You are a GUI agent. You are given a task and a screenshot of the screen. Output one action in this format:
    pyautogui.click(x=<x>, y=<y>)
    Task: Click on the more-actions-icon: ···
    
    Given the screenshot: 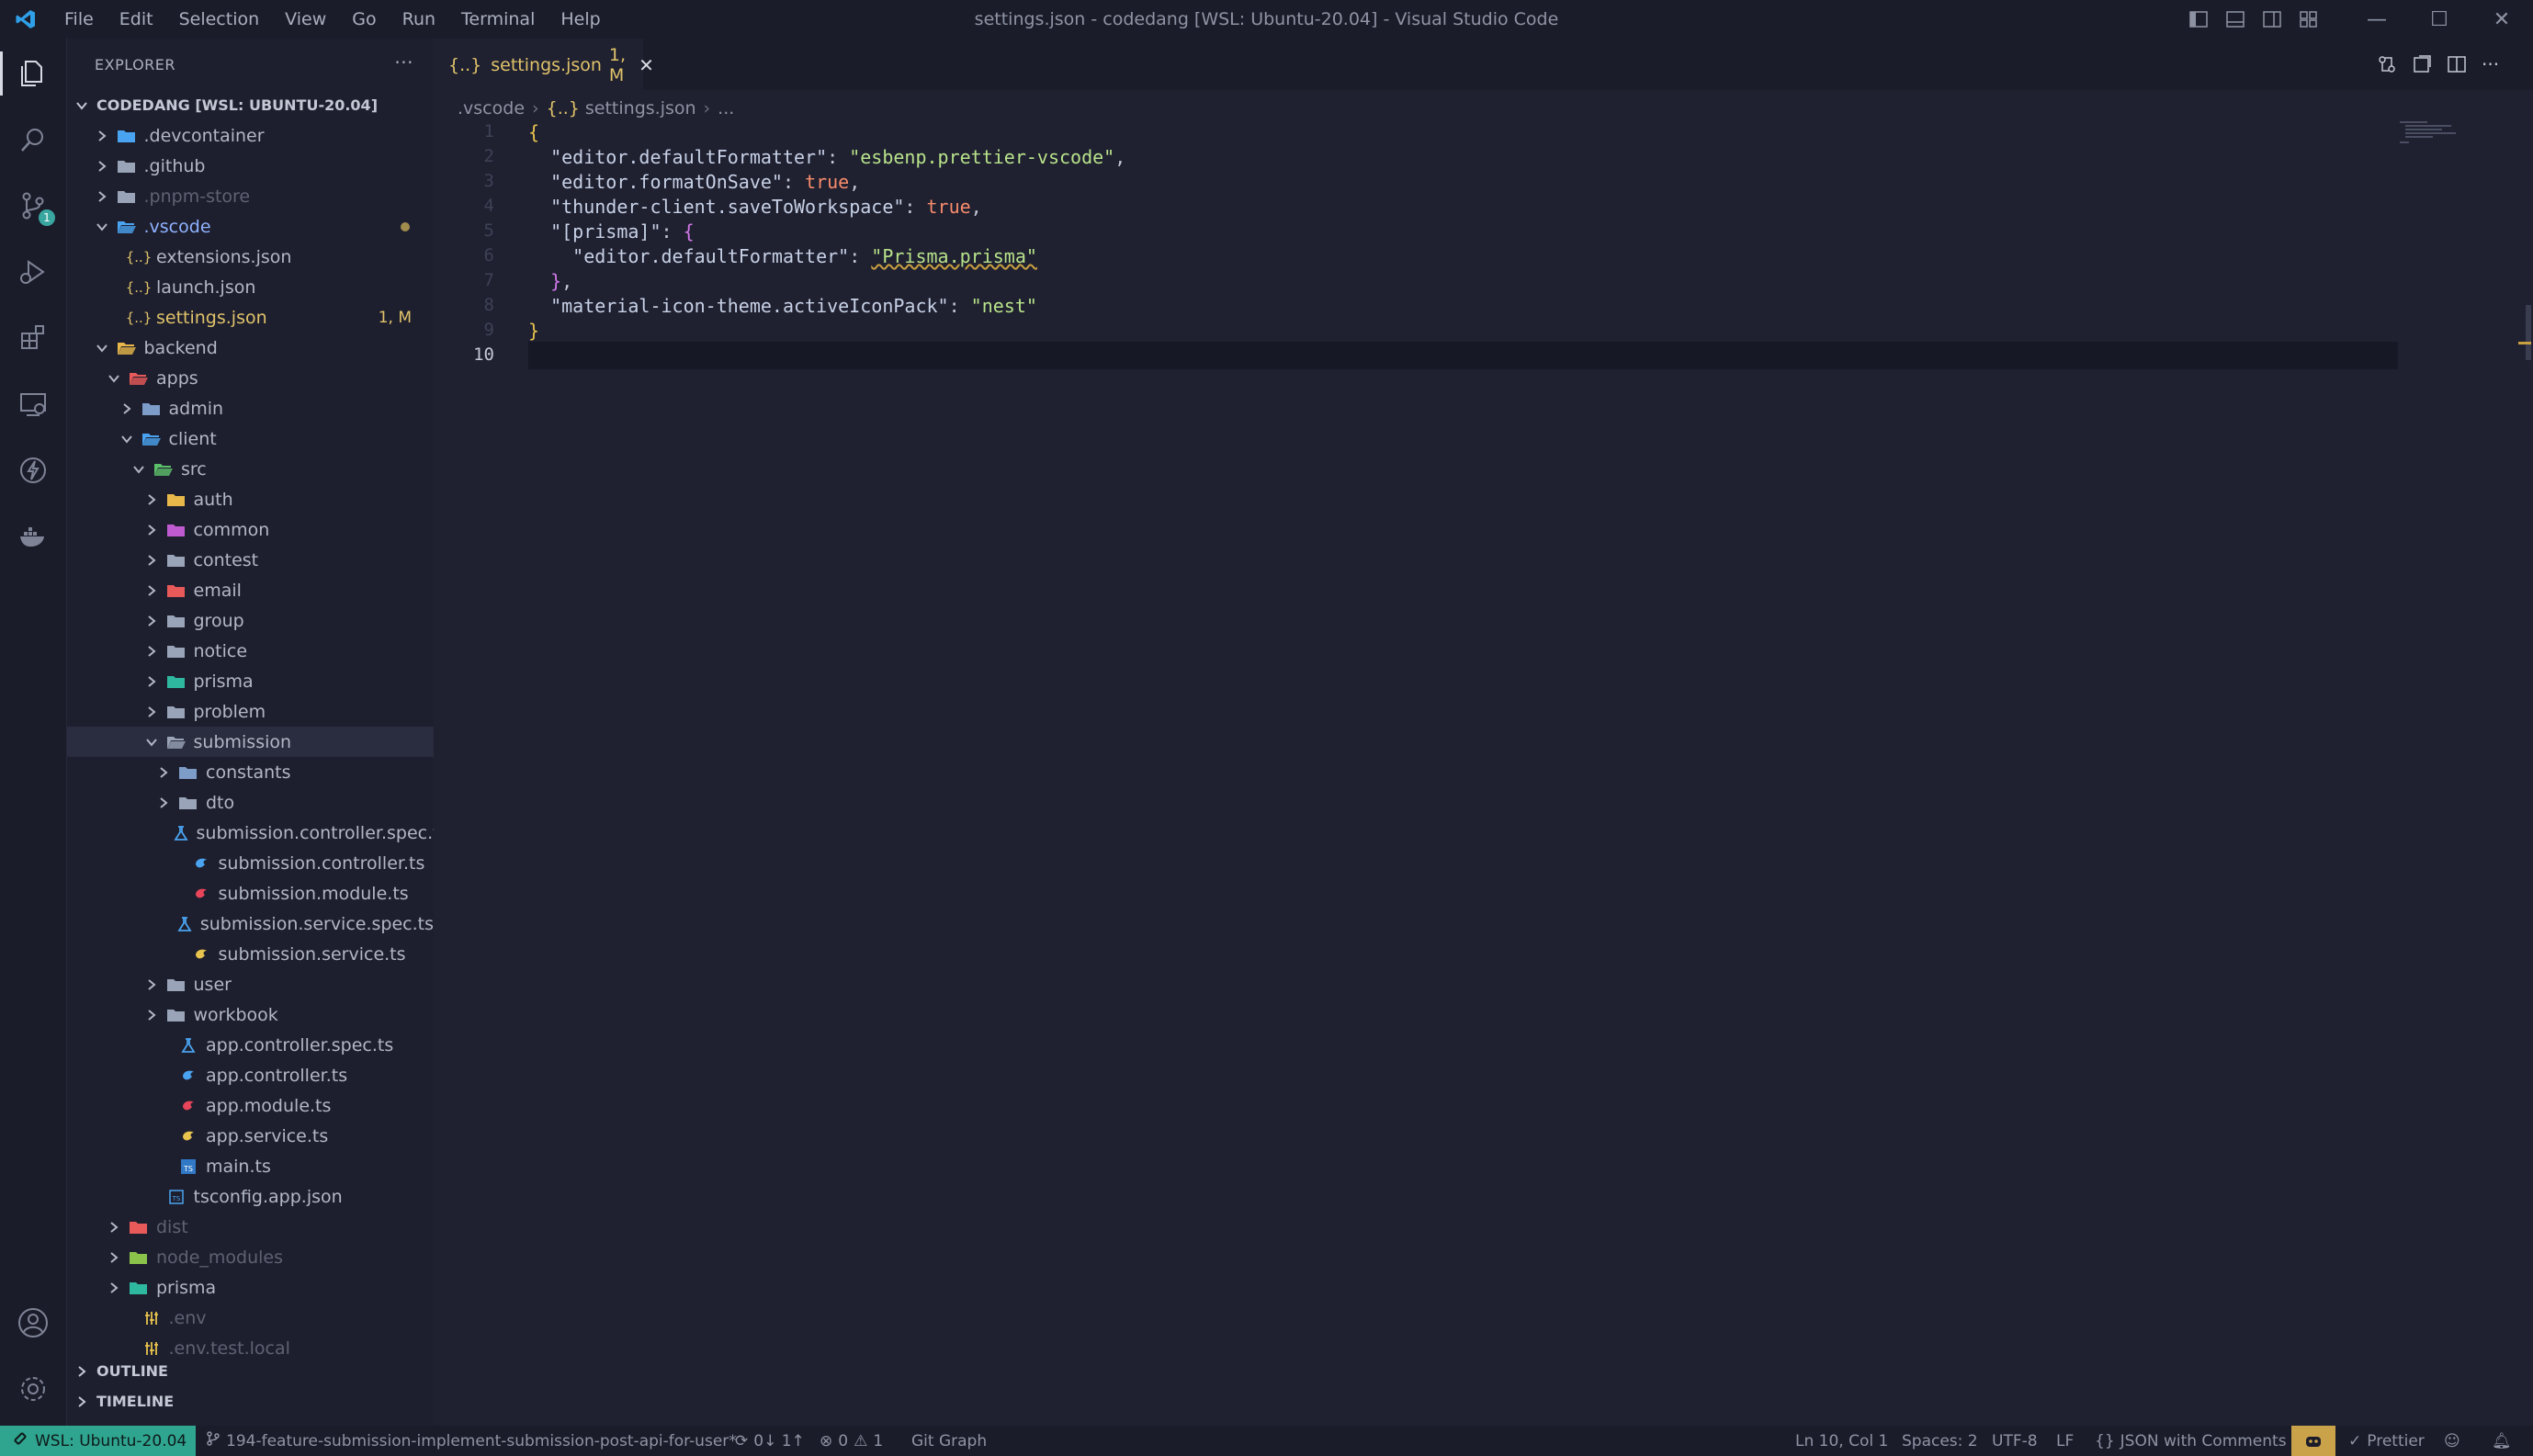 What is the action you would take?
    pyautogui.click(x=403, y=62)
    